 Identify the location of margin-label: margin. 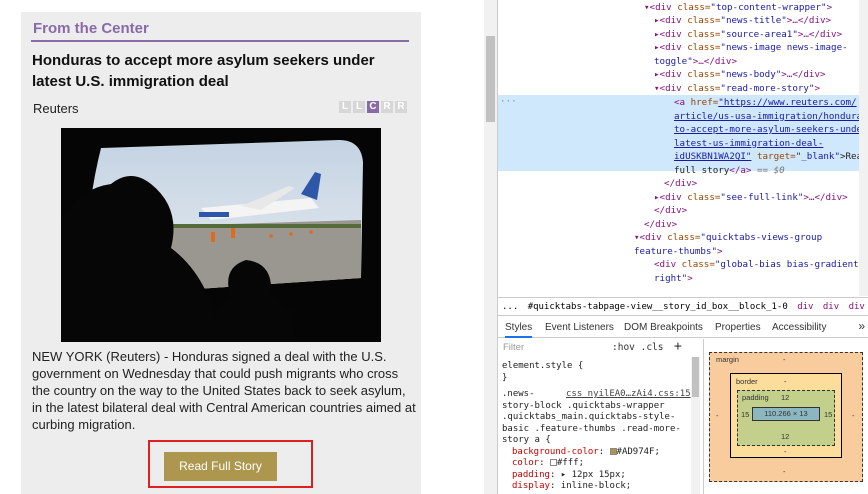
(727, 359).